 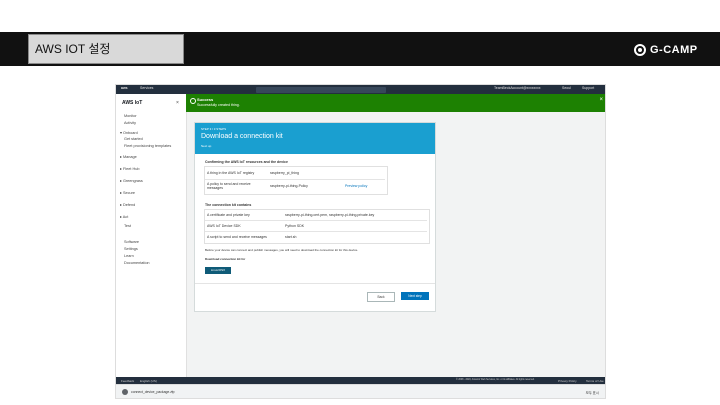 What do you see at coordinates (147, 146) in the screenshot?
I see `sidebar-item-fleet-provisioning: Fleet provisioning templates` at bounding box center [147, 146].